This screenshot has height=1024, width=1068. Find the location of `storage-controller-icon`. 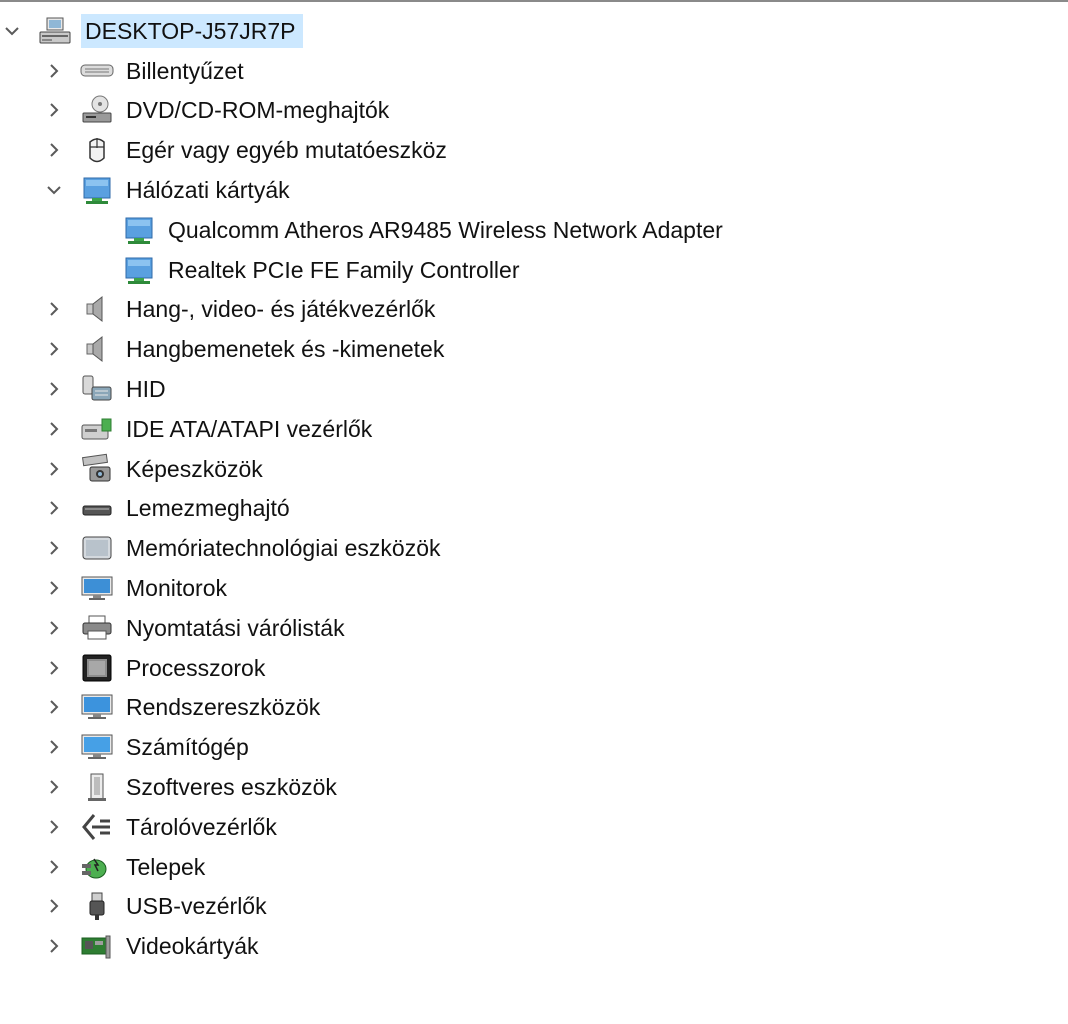

storage-controller-icon is located at coordinates (97, 827).